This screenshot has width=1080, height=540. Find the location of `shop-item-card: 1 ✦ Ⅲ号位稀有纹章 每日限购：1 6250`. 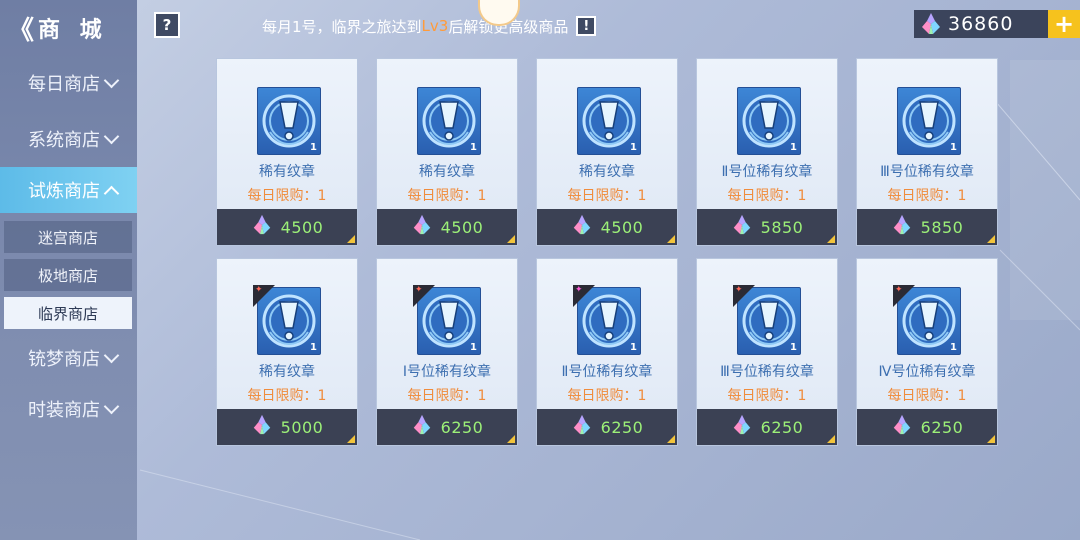

shop-item-card: 1 ✦ Ⅲ号位稀有纹章 每日限购：1 6250 is located at coordinates (767, 352).